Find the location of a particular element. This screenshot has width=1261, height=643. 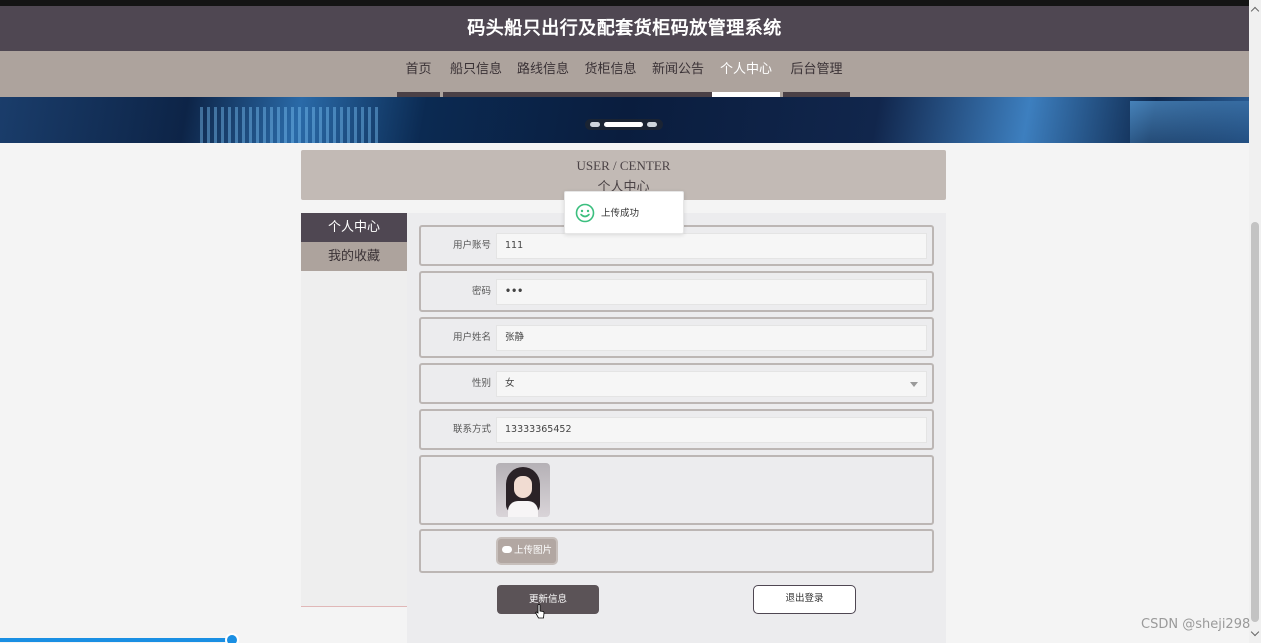

nav-item-user-center: 个人中心 is located at coordinates (746, 74).